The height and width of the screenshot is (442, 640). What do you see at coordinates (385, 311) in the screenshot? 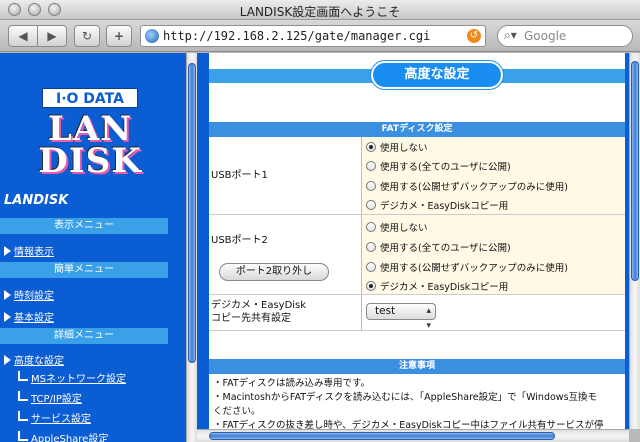
I see `share-select-value: test` at bounding box center [385, 311].